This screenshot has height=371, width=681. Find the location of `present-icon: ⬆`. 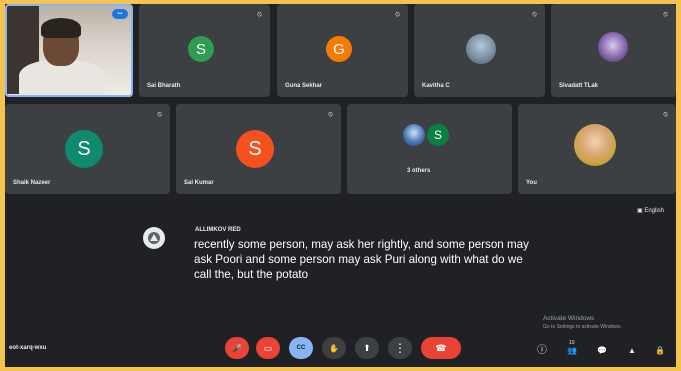

present-icon: ⬆ is located at coordinates (367, 347).